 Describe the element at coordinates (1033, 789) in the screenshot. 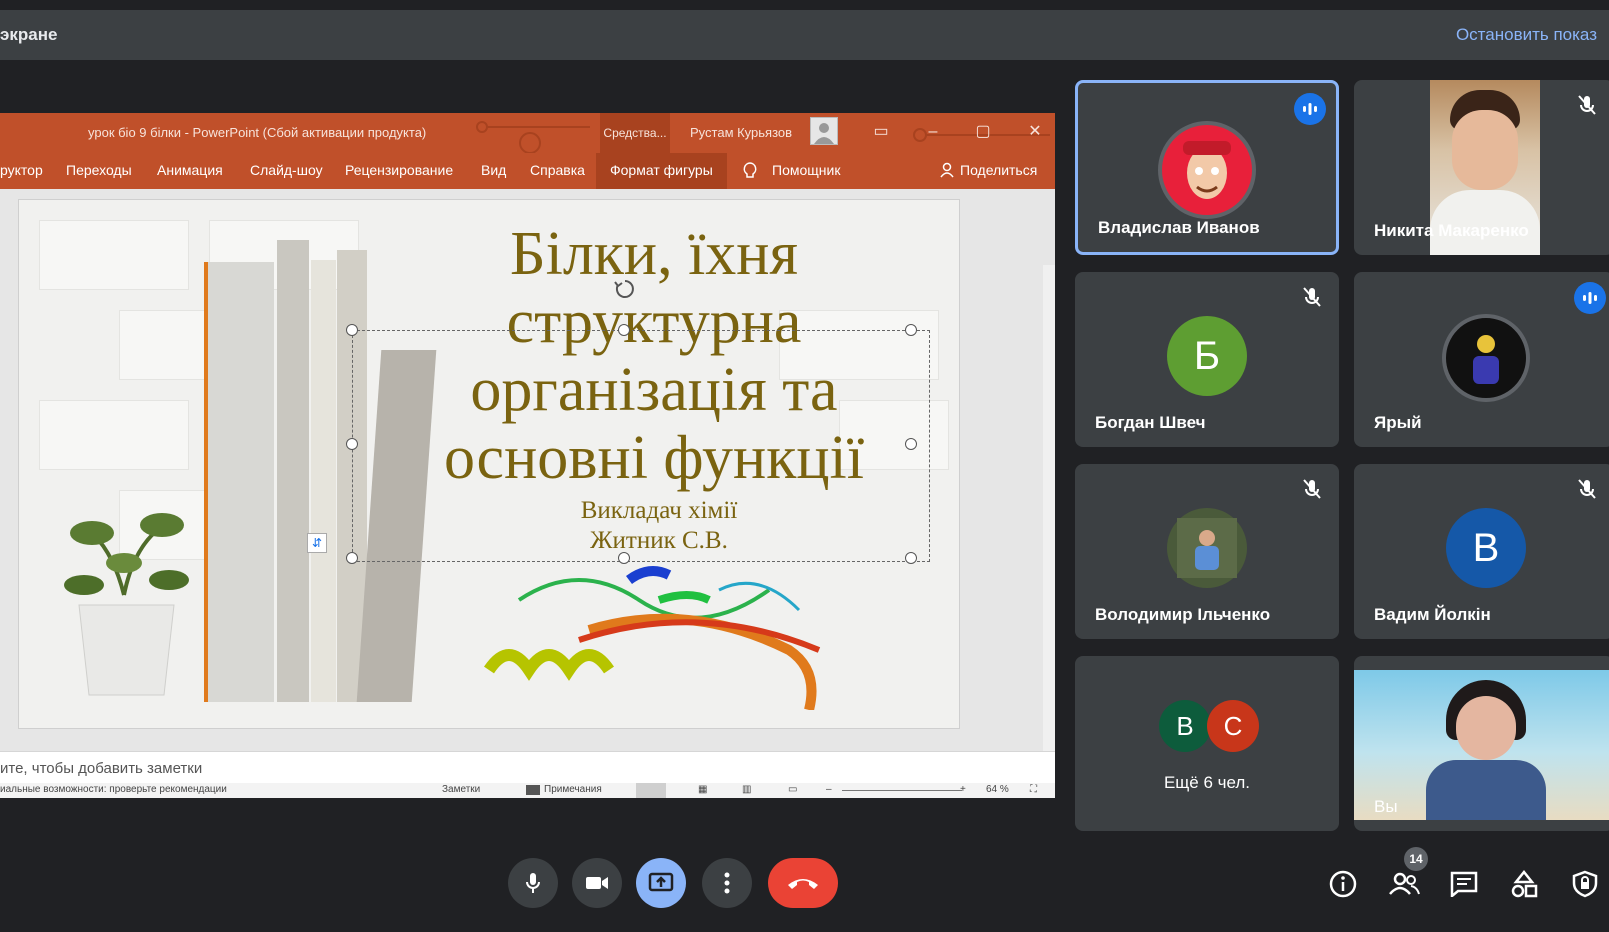

I see `fit-slide-icon: ⛶` at that location.